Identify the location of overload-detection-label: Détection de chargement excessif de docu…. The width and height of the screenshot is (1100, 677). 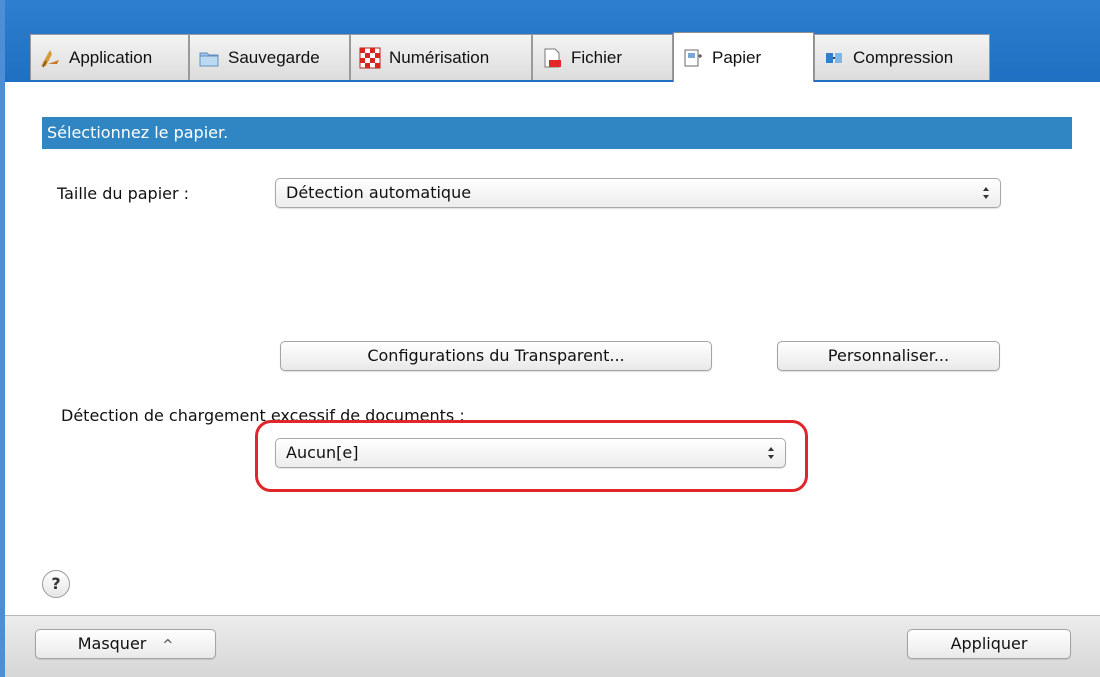
(263, 415).